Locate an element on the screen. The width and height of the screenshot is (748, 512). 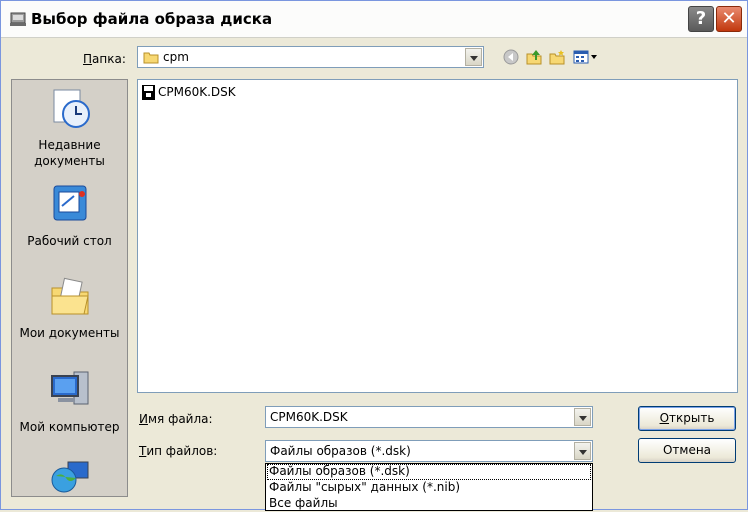
filetype-option: Файлы образов (*.dsk) is located at coordinates (429, 472).